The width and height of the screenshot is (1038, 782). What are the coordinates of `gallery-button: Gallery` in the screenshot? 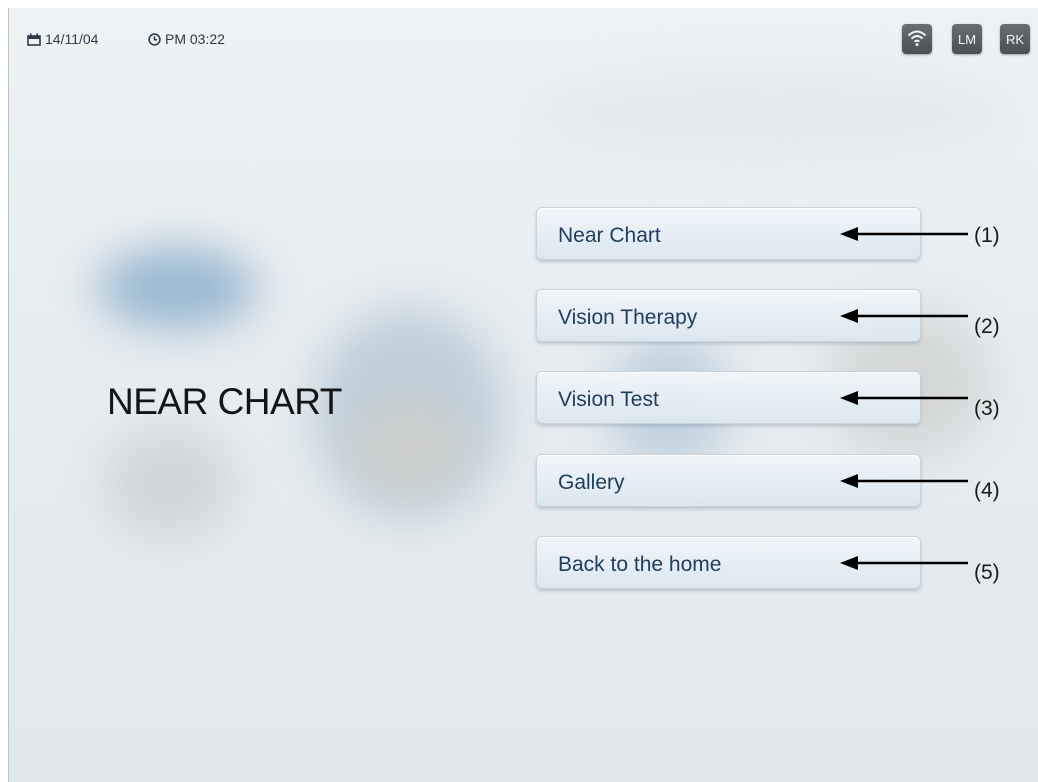 It's located at (752, 480).